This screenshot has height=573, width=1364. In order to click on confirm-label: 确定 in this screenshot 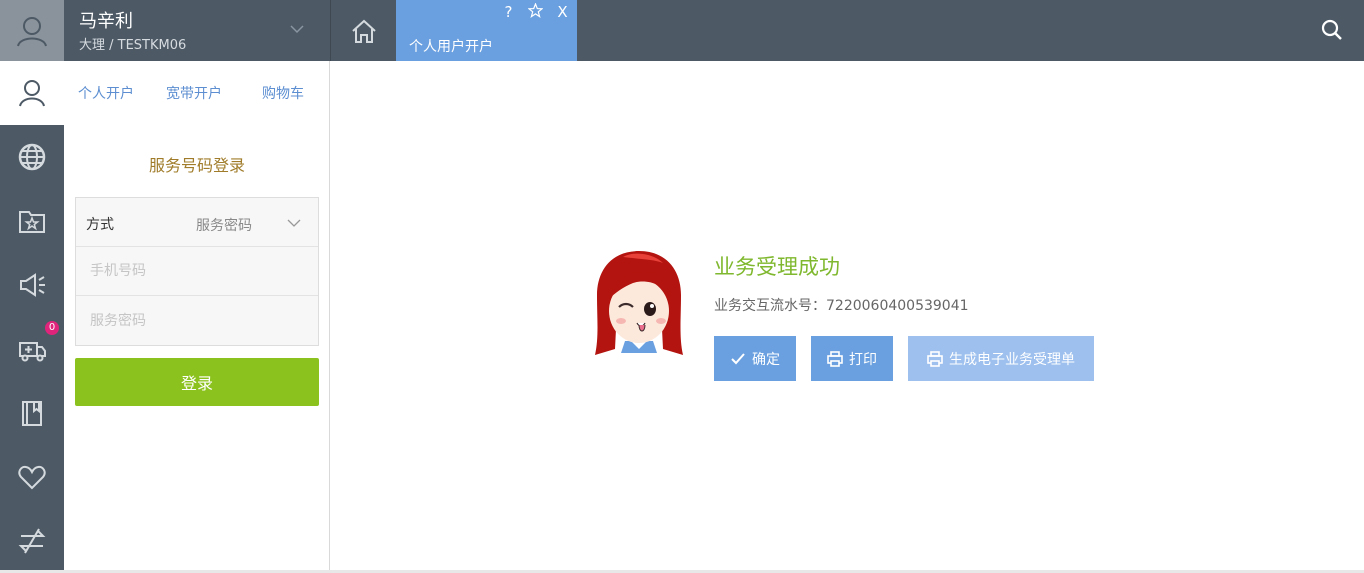, I will do `click(766, 359)`.